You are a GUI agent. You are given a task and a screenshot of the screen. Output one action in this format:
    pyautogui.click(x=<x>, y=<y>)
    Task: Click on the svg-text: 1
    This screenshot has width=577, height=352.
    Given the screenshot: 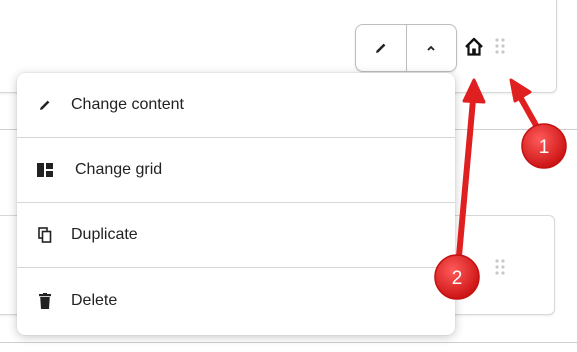 What is the action you would take?
    pyautogui.click(x=544, y=147)
    